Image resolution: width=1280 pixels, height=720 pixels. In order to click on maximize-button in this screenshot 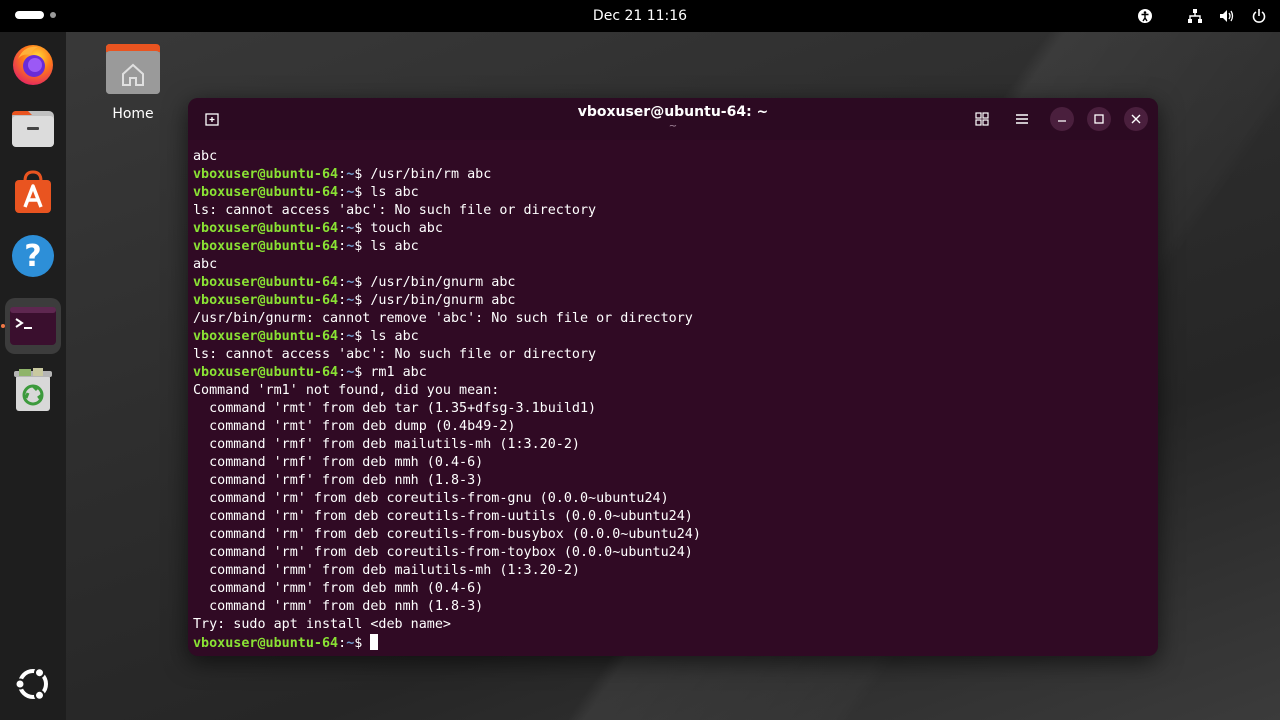, I will do `click(1099, 119)`.